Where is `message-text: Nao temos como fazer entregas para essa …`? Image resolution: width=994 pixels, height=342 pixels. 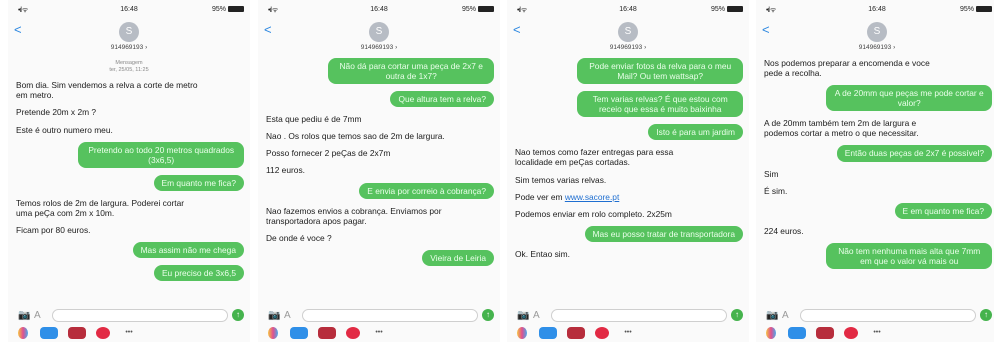
message-text: Nao temos como fazer entregas para essa … is located at coordinates (594, 157).